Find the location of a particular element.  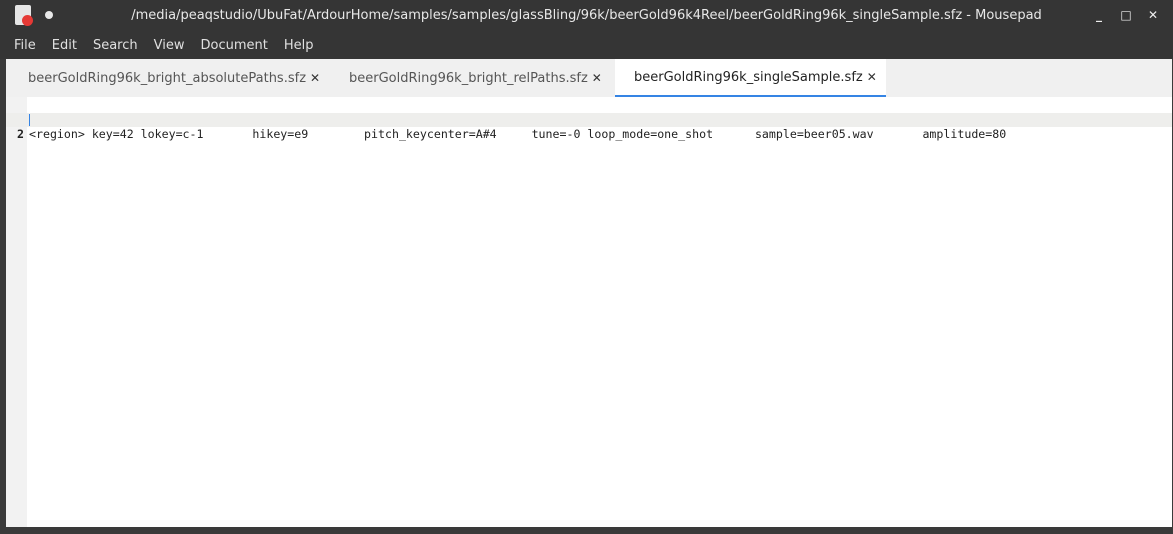

menu-document: Document is located at coordinates (233, 45).